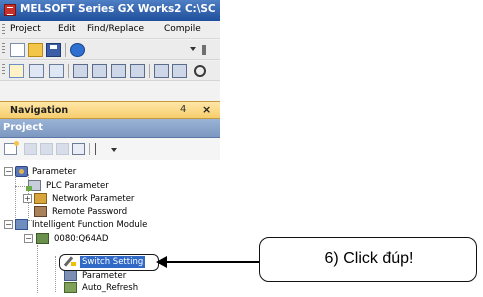 The width and height of the screenshot is (483, 297). Describe the element at coordinates (3, 30) in the screenshot. I see `menubar-grip-icon` at that location.